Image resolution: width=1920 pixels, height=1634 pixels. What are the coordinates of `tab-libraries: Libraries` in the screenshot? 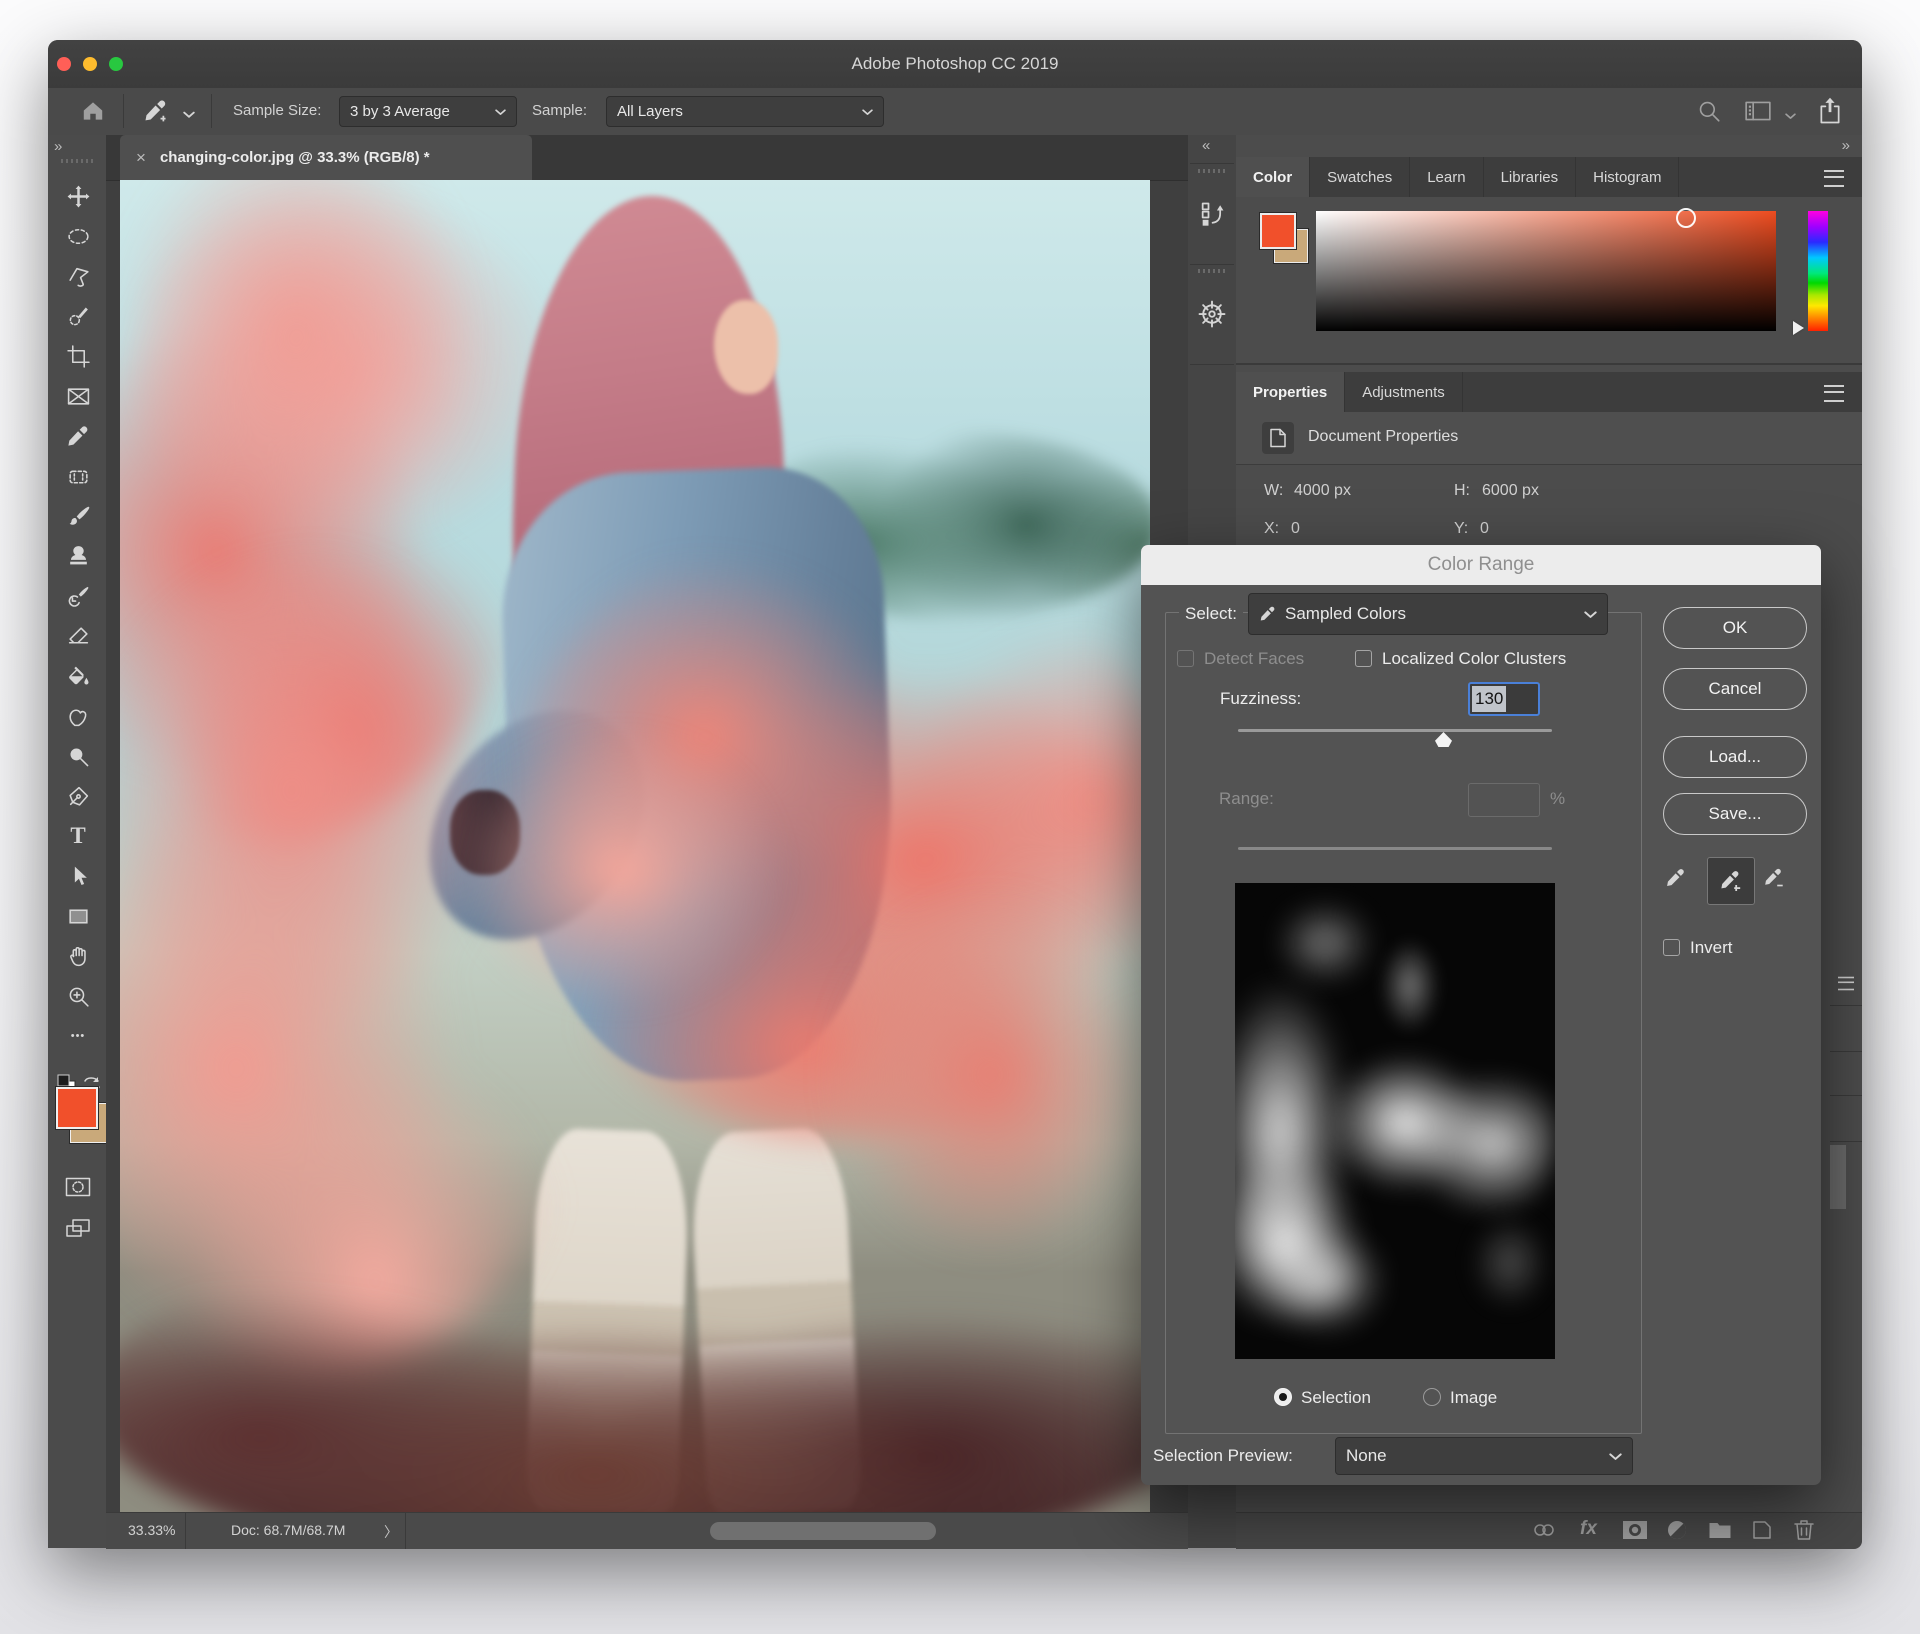 It's located at (1530, 177).